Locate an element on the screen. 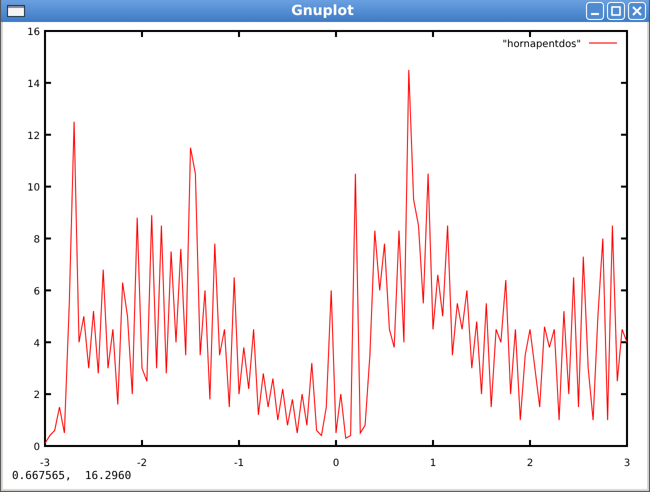 This screenshot has height=492, width=650. window-icon is located at coordinates (16, 11).